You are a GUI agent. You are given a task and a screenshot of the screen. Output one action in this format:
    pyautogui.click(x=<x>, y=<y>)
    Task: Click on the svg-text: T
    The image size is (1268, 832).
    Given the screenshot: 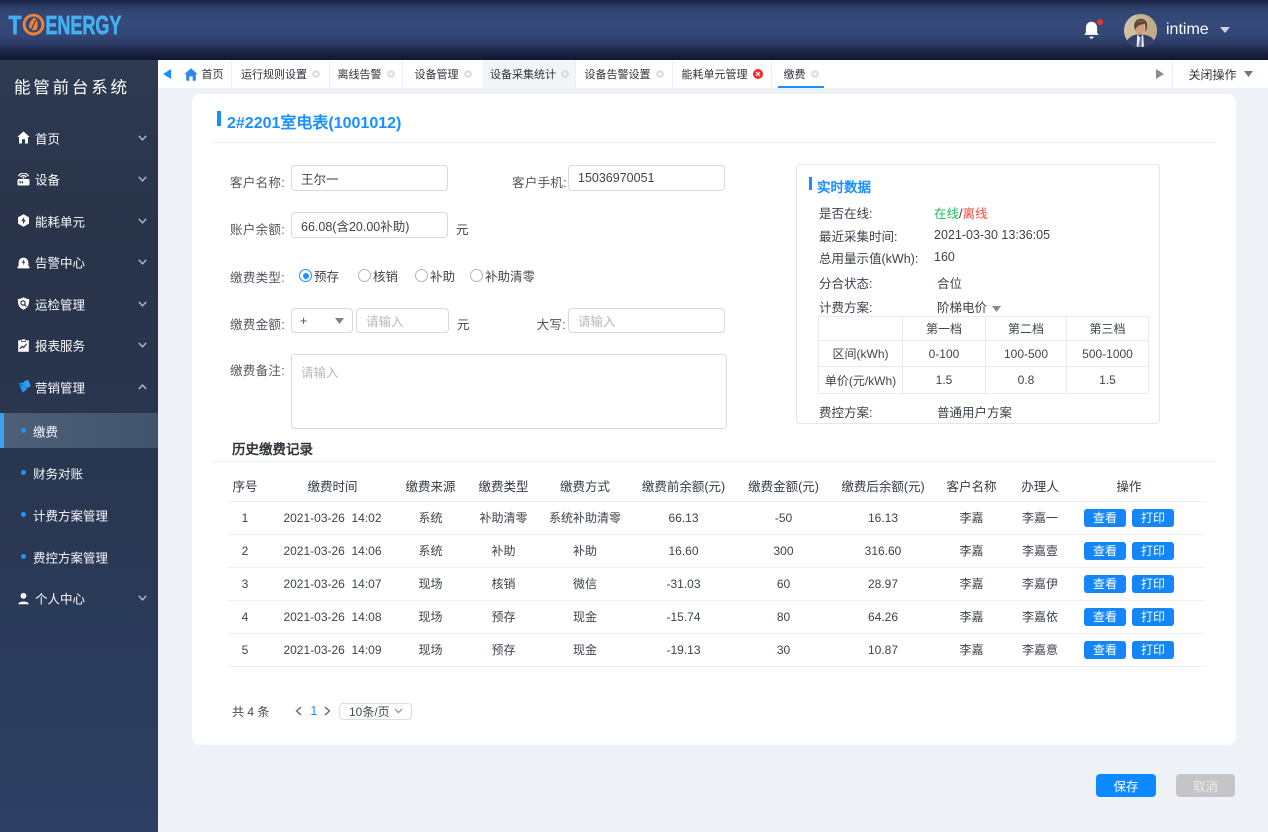 What is the action you would take?
    pyautogui.click(x=15, y=25)
    